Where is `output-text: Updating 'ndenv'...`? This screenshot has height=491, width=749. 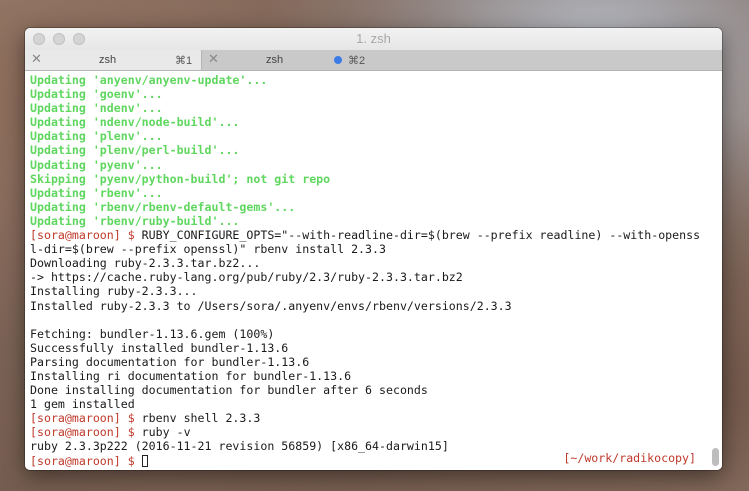 output-text: Updating 'ndenv'... is located at coordinates (96, 108).